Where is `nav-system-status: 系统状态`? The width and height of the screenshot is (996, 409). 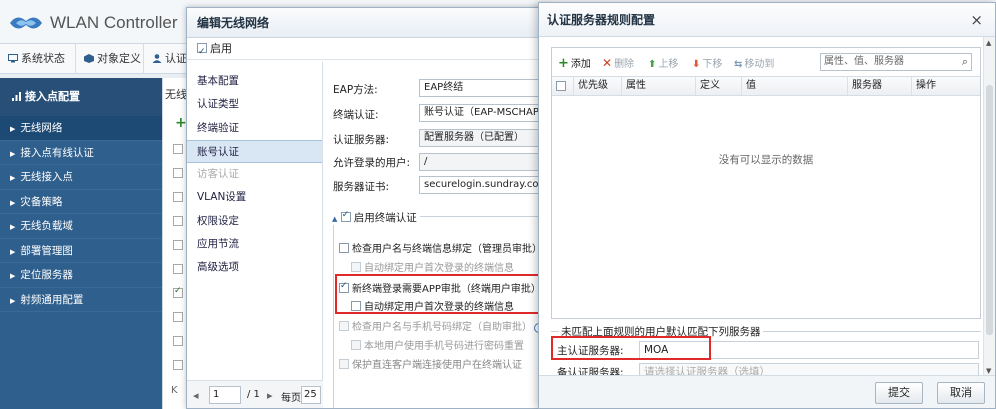
nav-system-status: 系统状态 is located at coordinates (38, 59).